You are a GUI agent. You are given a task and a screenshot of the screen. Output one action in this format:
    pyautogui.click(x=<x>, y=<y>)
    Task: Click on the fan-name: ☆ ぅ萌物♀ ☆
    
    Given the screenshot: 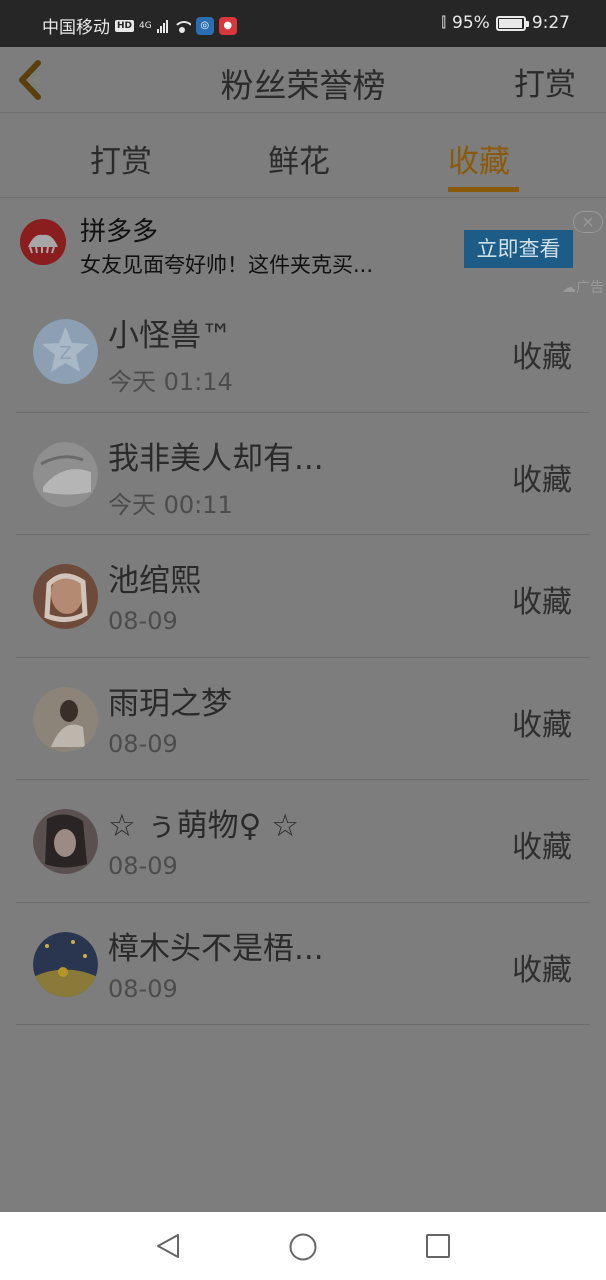 What is the action you would take?
    pyautogui.click(x=203, y=826)
    